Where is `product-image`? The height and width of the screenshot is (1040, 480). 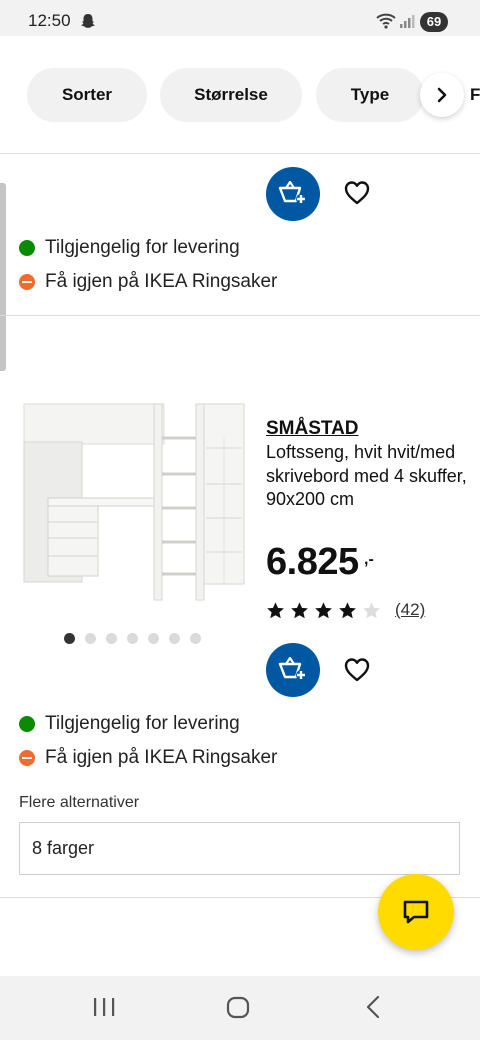
product-image is located at coordinates (136, 504).